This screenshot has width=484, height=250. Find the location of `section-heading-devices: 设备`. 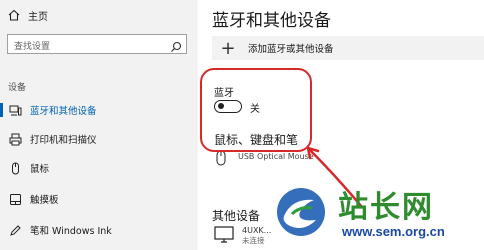

section-heading-devices: 设备 is located at coordinates (17, 88).